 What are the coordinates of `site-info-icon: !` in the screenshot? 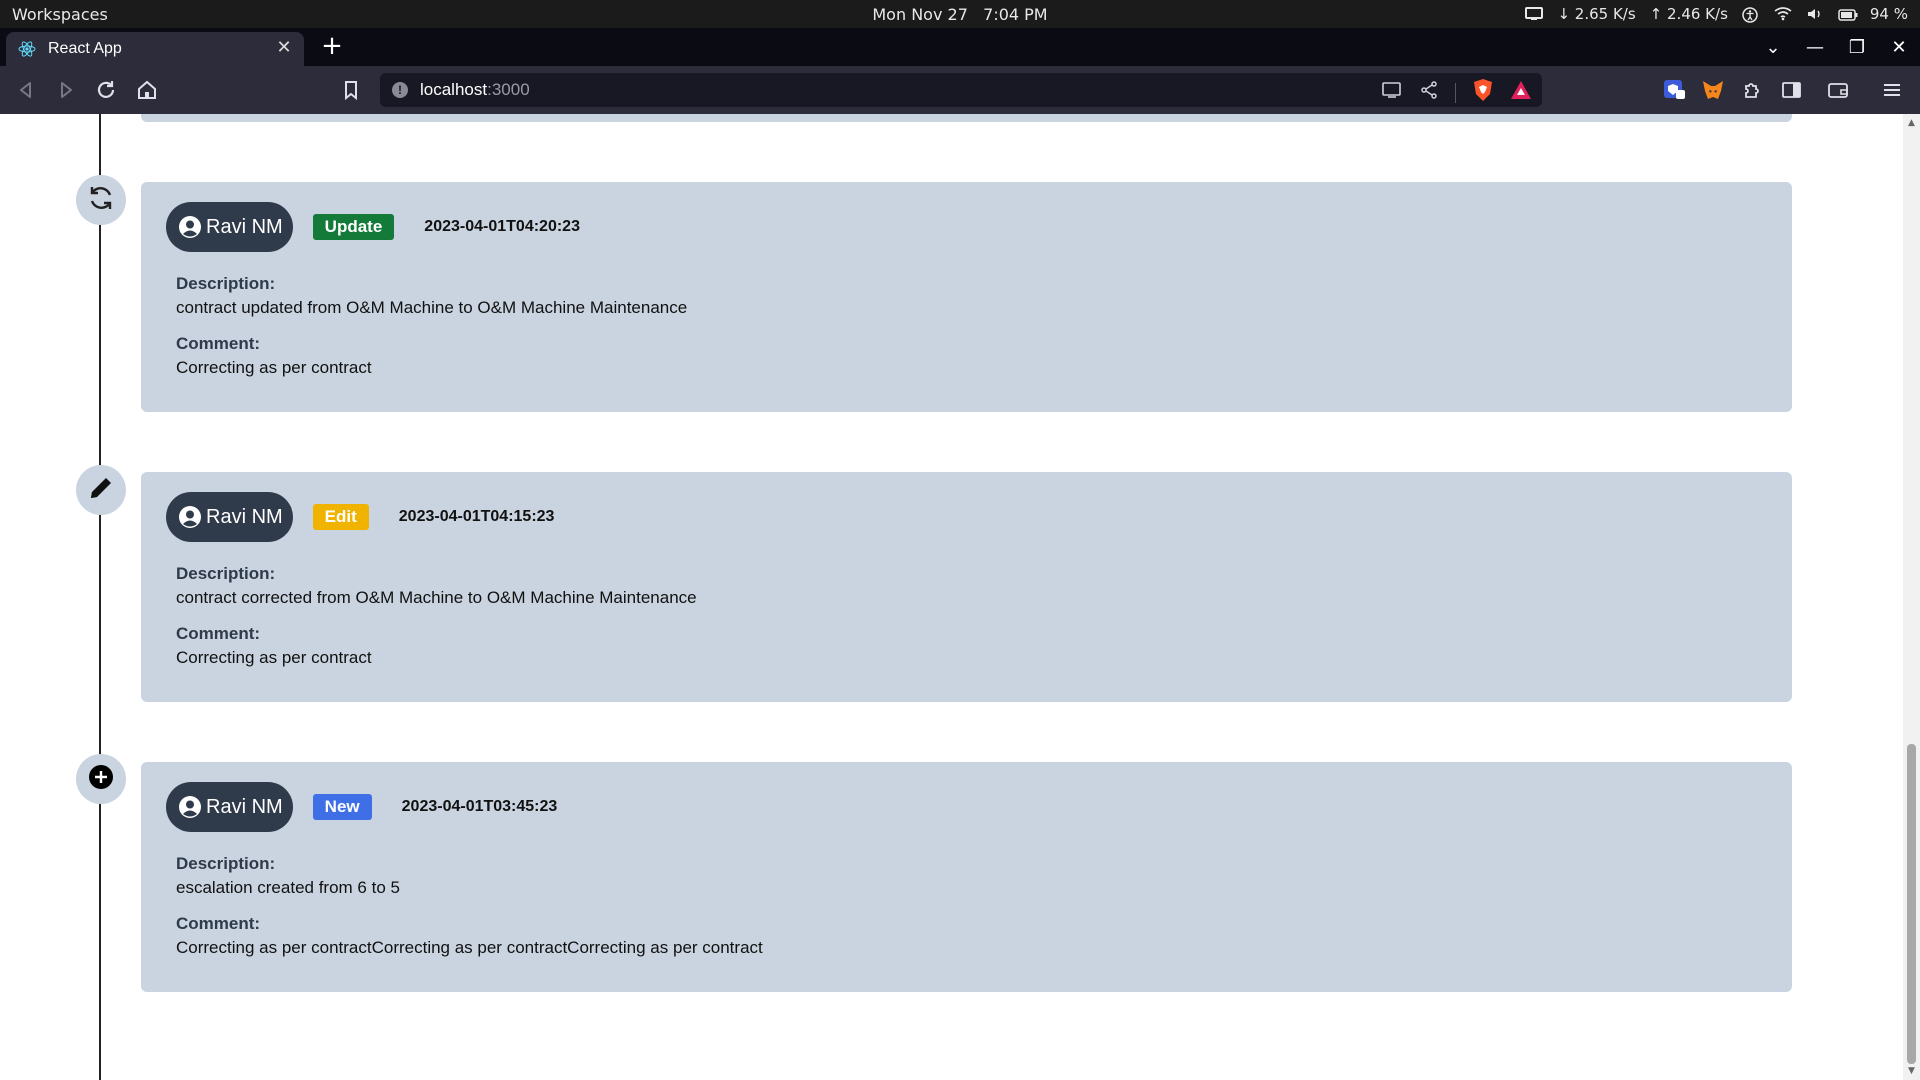 It's located at (400, 90).